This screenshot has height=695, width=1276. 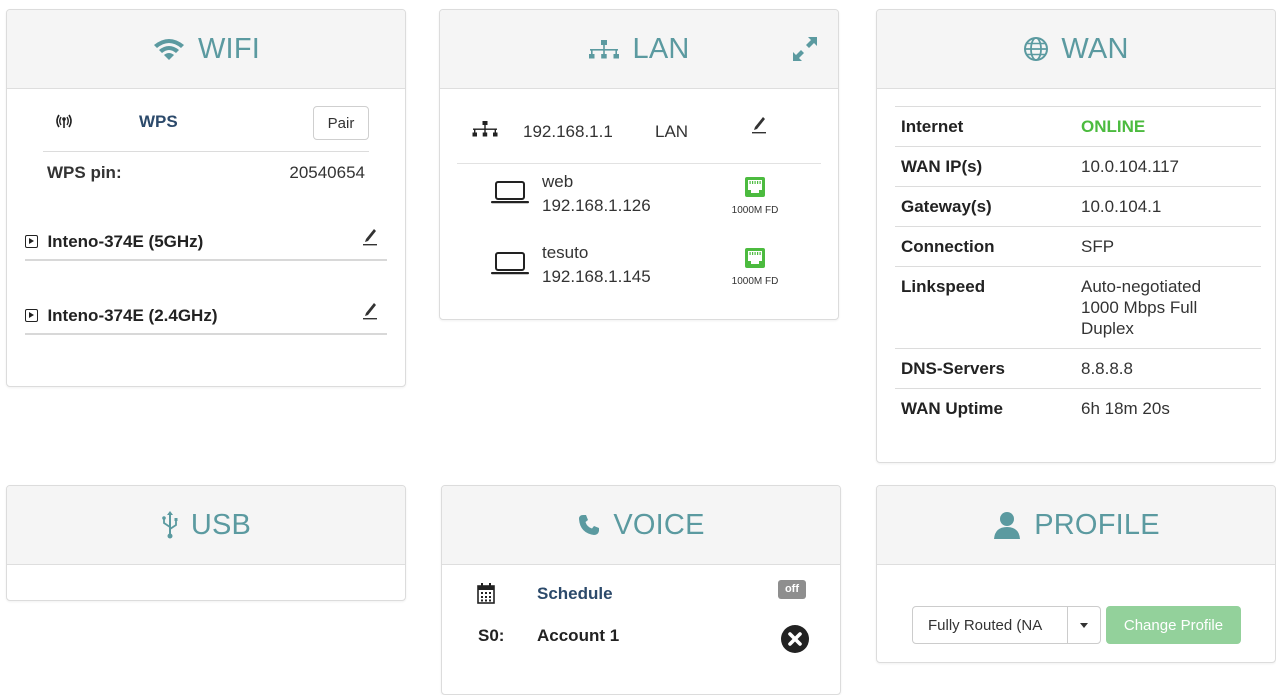 I want to click on table-row: WAN IP(s) 10.0.104.117, so click(x=1078, y=166).